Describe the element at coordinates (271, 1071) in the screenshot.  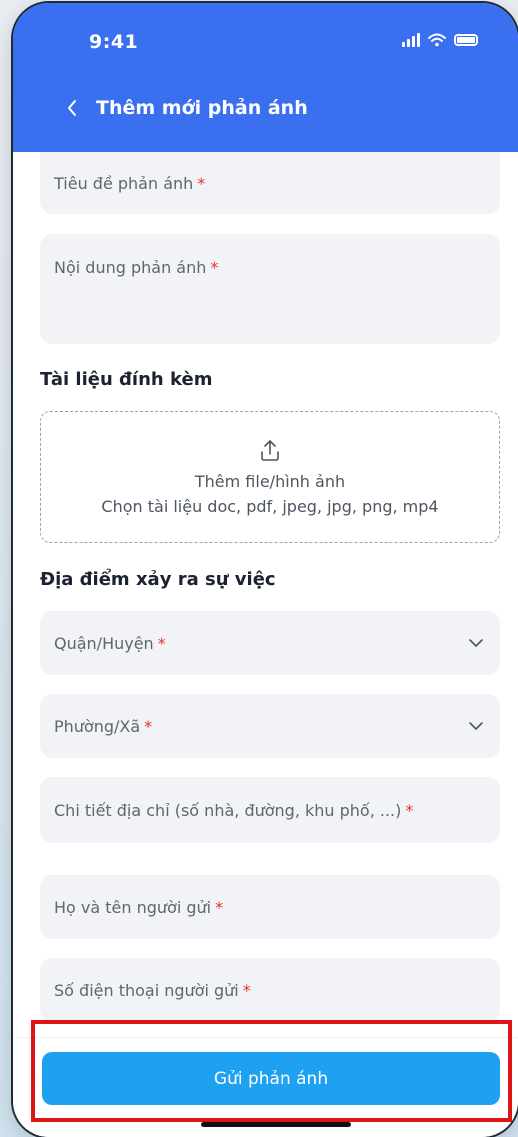
I see `highlight-box` at that location.